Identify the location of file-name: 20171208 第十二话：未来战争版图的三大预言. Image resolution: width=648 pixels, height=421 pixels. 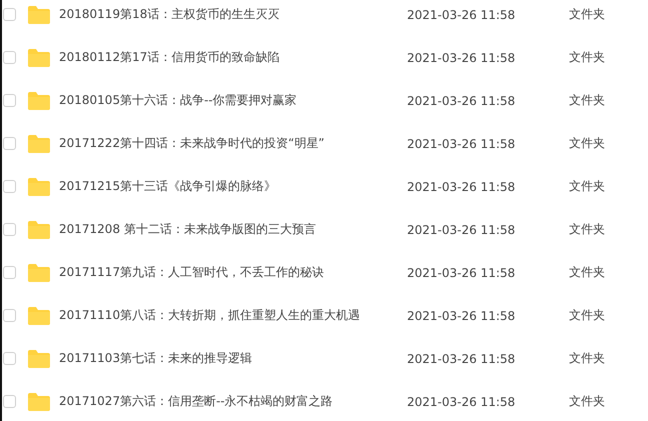
(229, 229).